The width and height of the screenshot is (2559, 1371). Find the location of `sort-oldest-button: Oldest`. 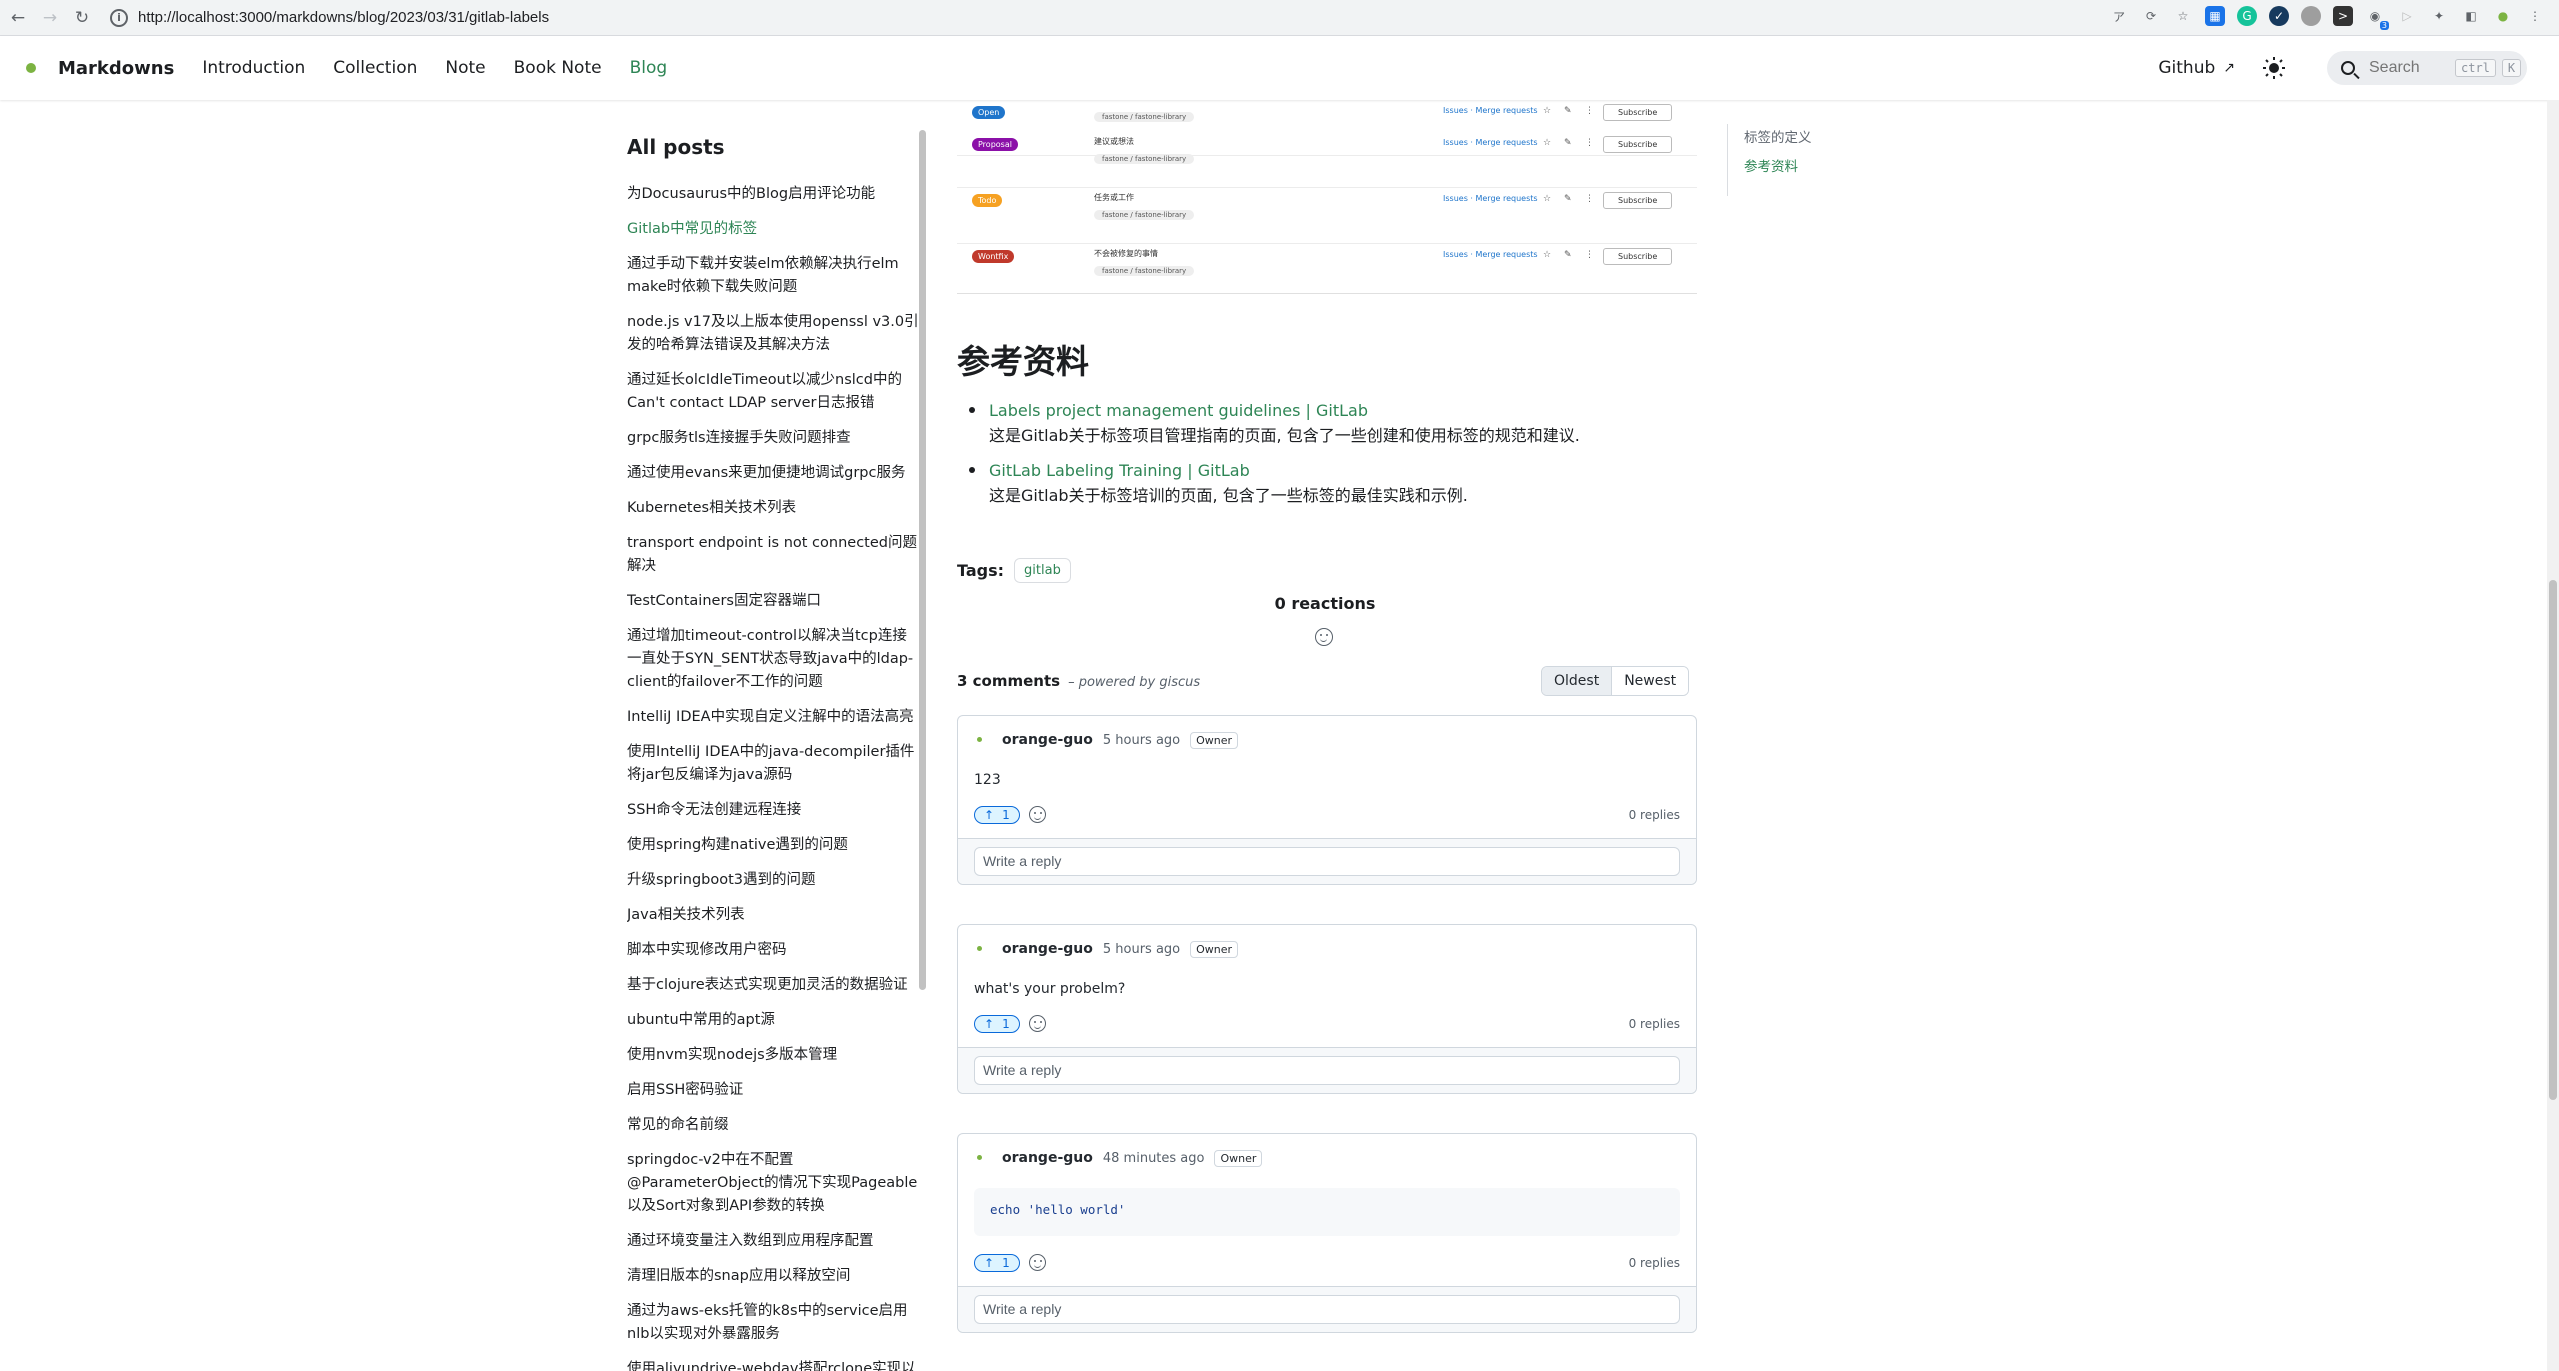

sort-oldest-button: Oldest is located at coordinates (1577, 681).